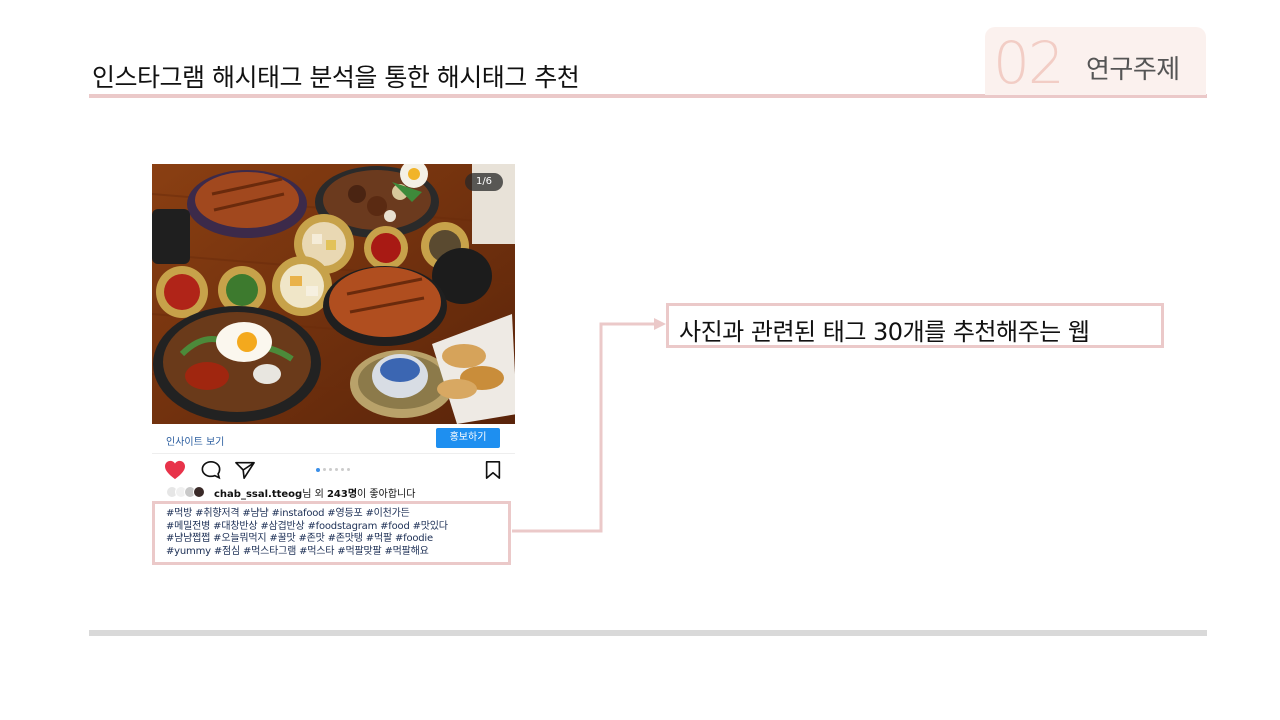 The width and height of the screenshot is (1280, 720). I want to click on comment-icon, so click(211, 470).